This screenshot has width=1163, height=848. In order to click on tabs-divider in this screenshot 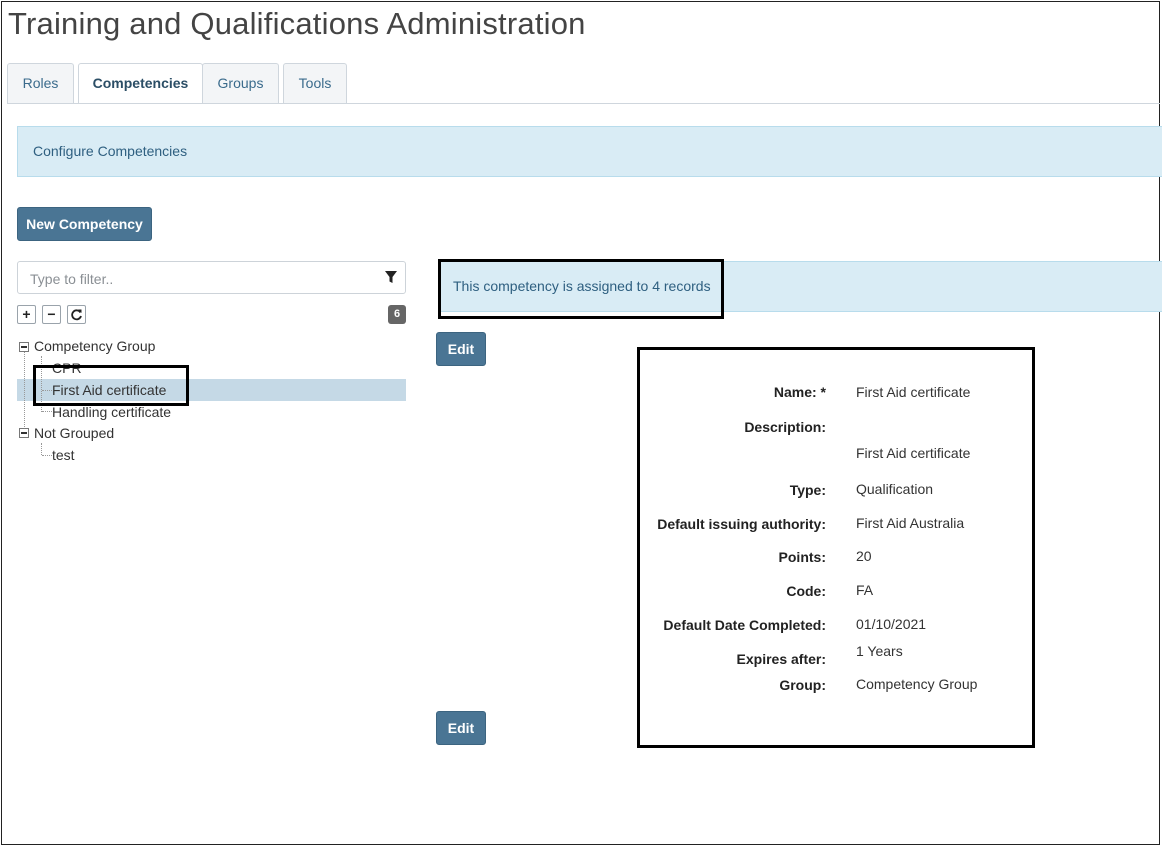, I will do `click(583, 103)`.